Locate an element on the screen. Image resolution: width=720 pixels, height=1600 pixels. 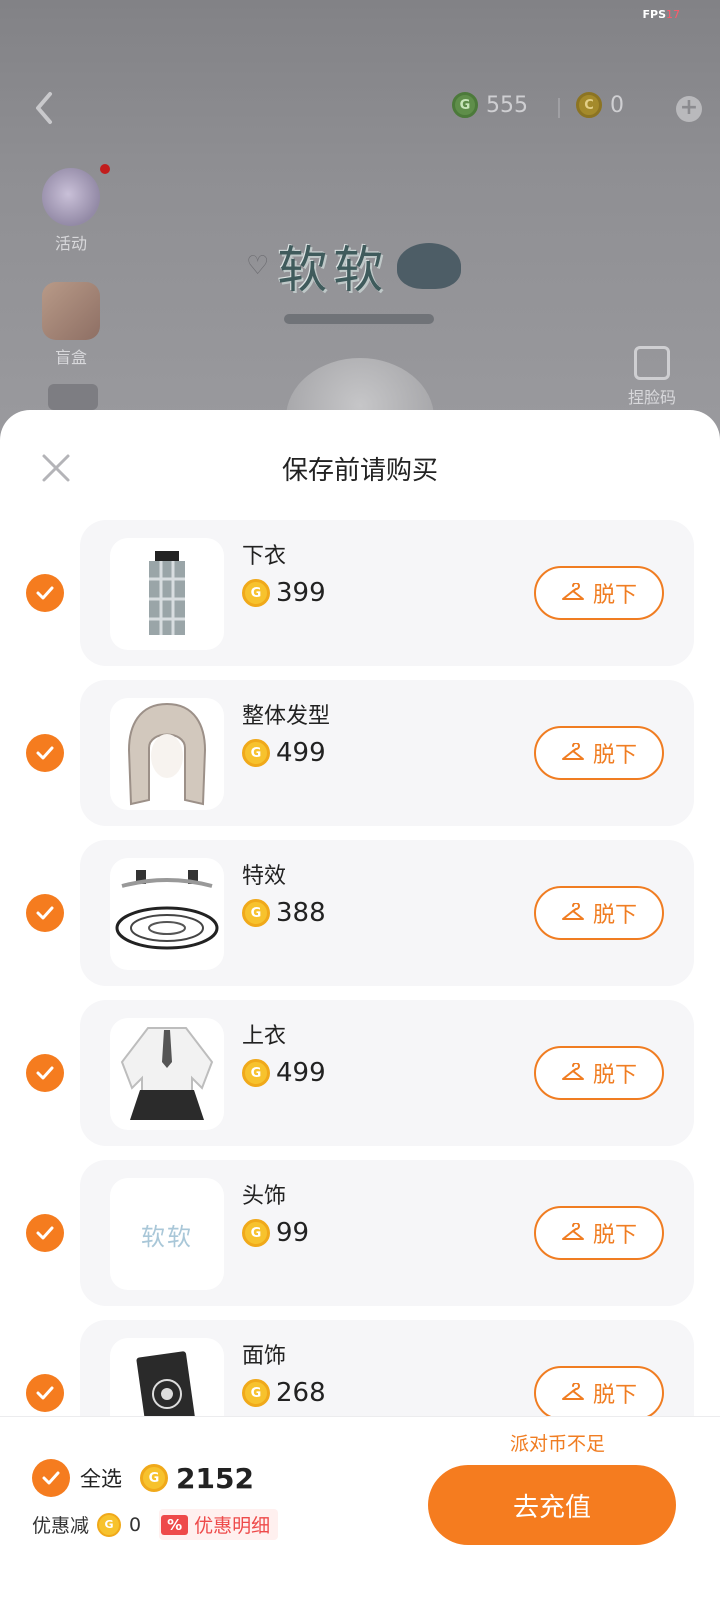
activity-label: 活动 is located at coordinates (70, 243).